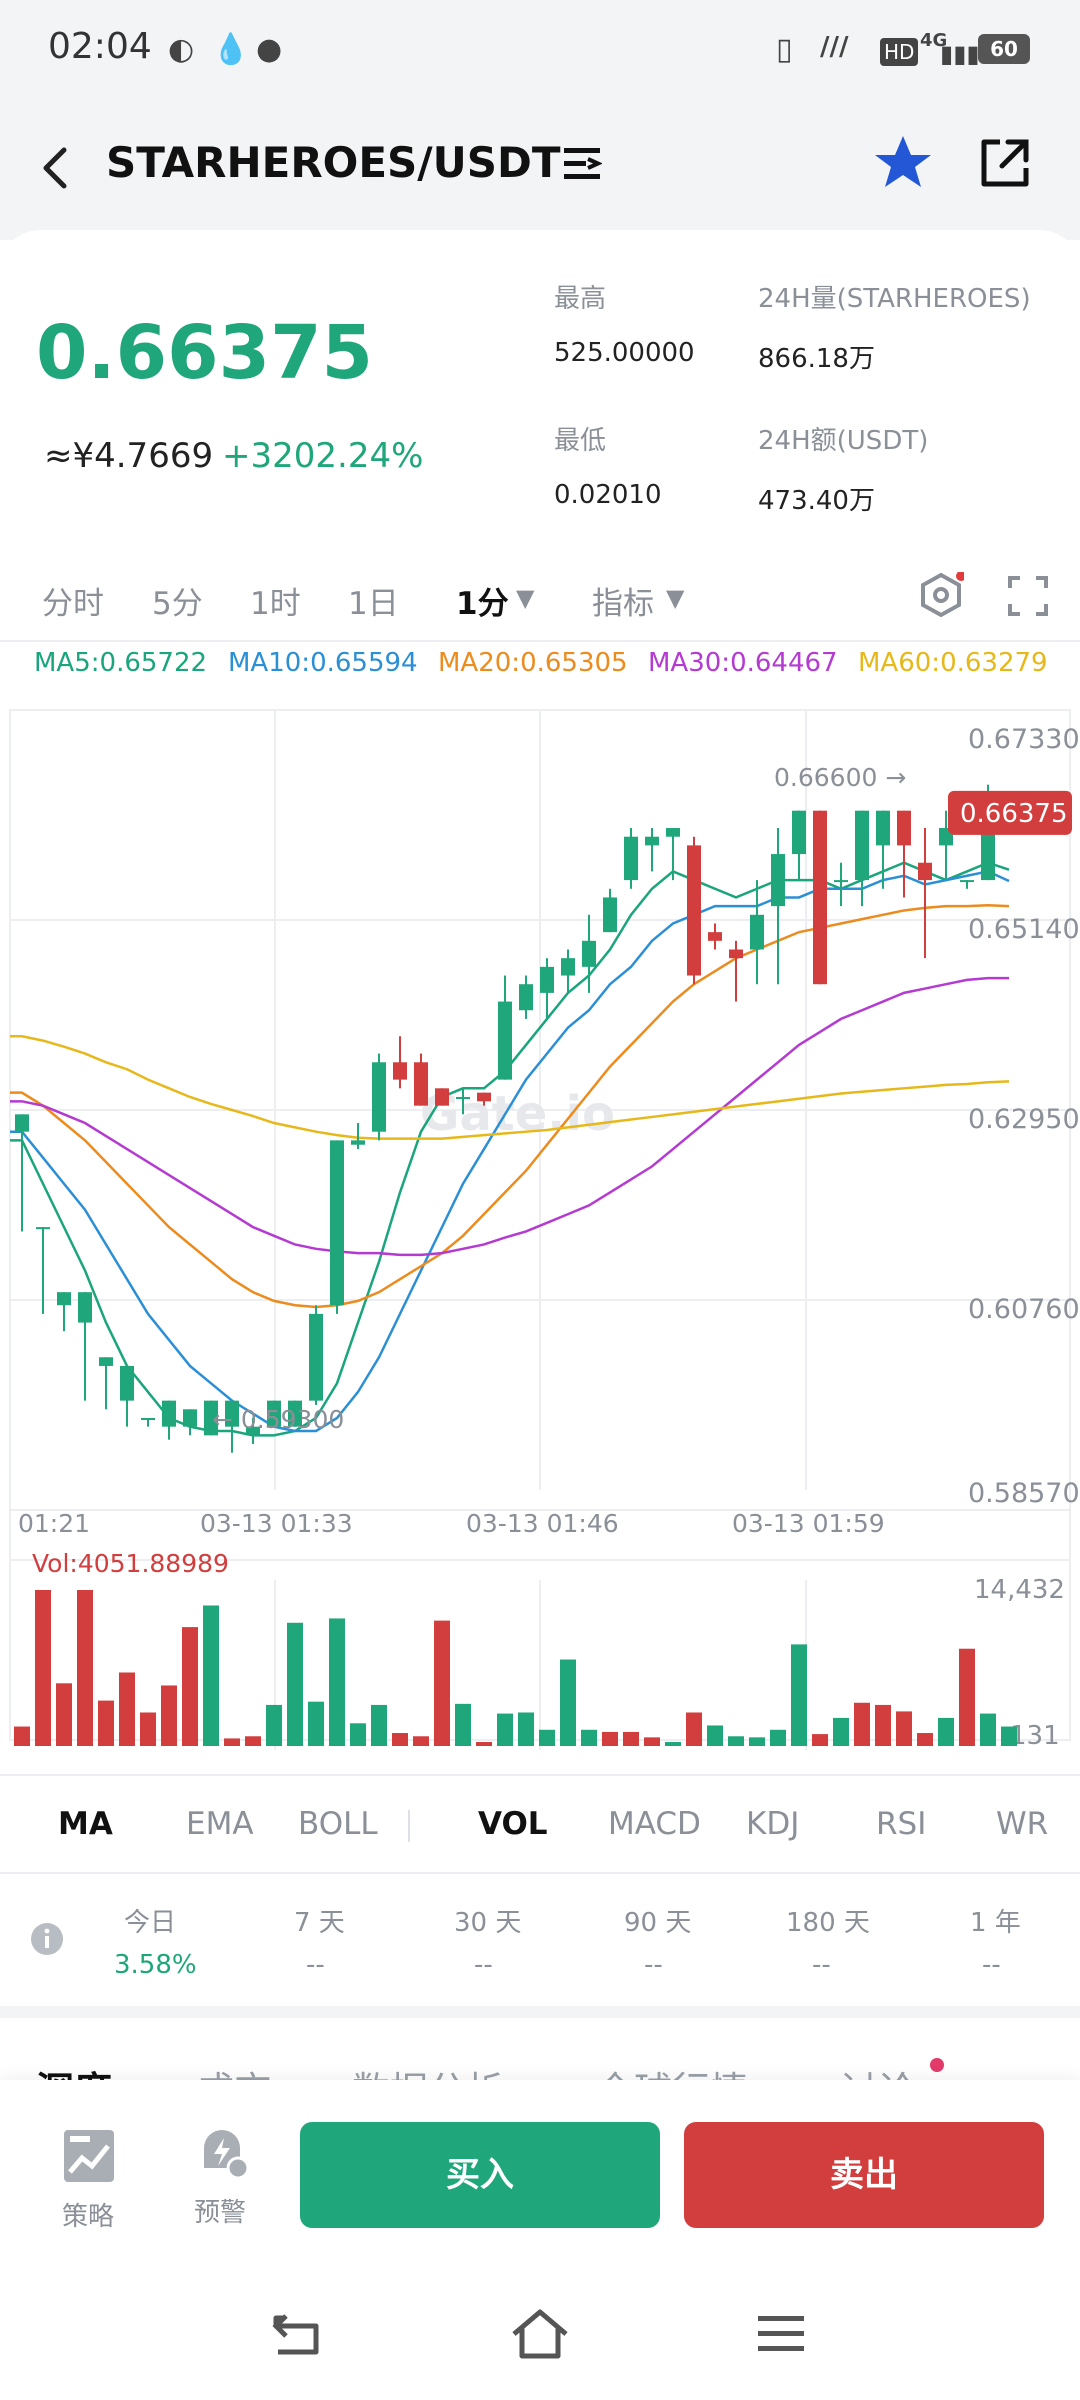  Describe the element at coordinates (540, 2012) in the screenshot. I see `section-gap` at that location.